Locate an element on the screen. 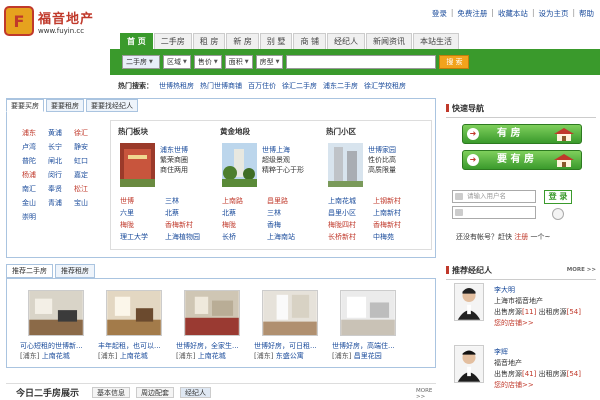 Image resolution: width=600 pixels, height=400 pixels. login-link: 登录 is located at coordinates (439, 13).